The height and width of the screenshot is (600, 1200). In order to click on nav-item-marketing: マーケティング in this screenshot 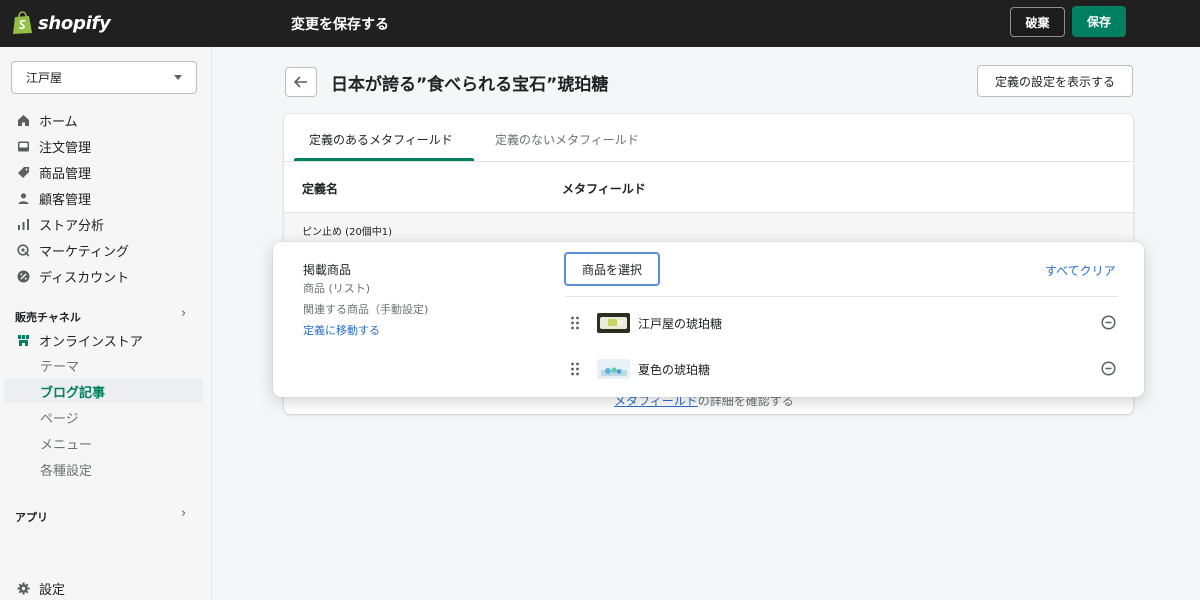, I will do `click(72, 250)`.